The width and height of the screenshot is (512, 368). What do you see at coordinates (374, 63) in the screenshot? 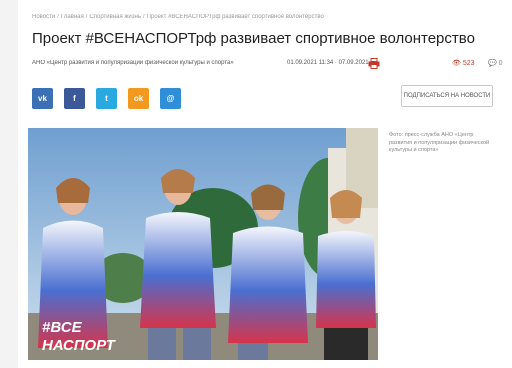
I see `print-icon` at bounding box center [374, 63].